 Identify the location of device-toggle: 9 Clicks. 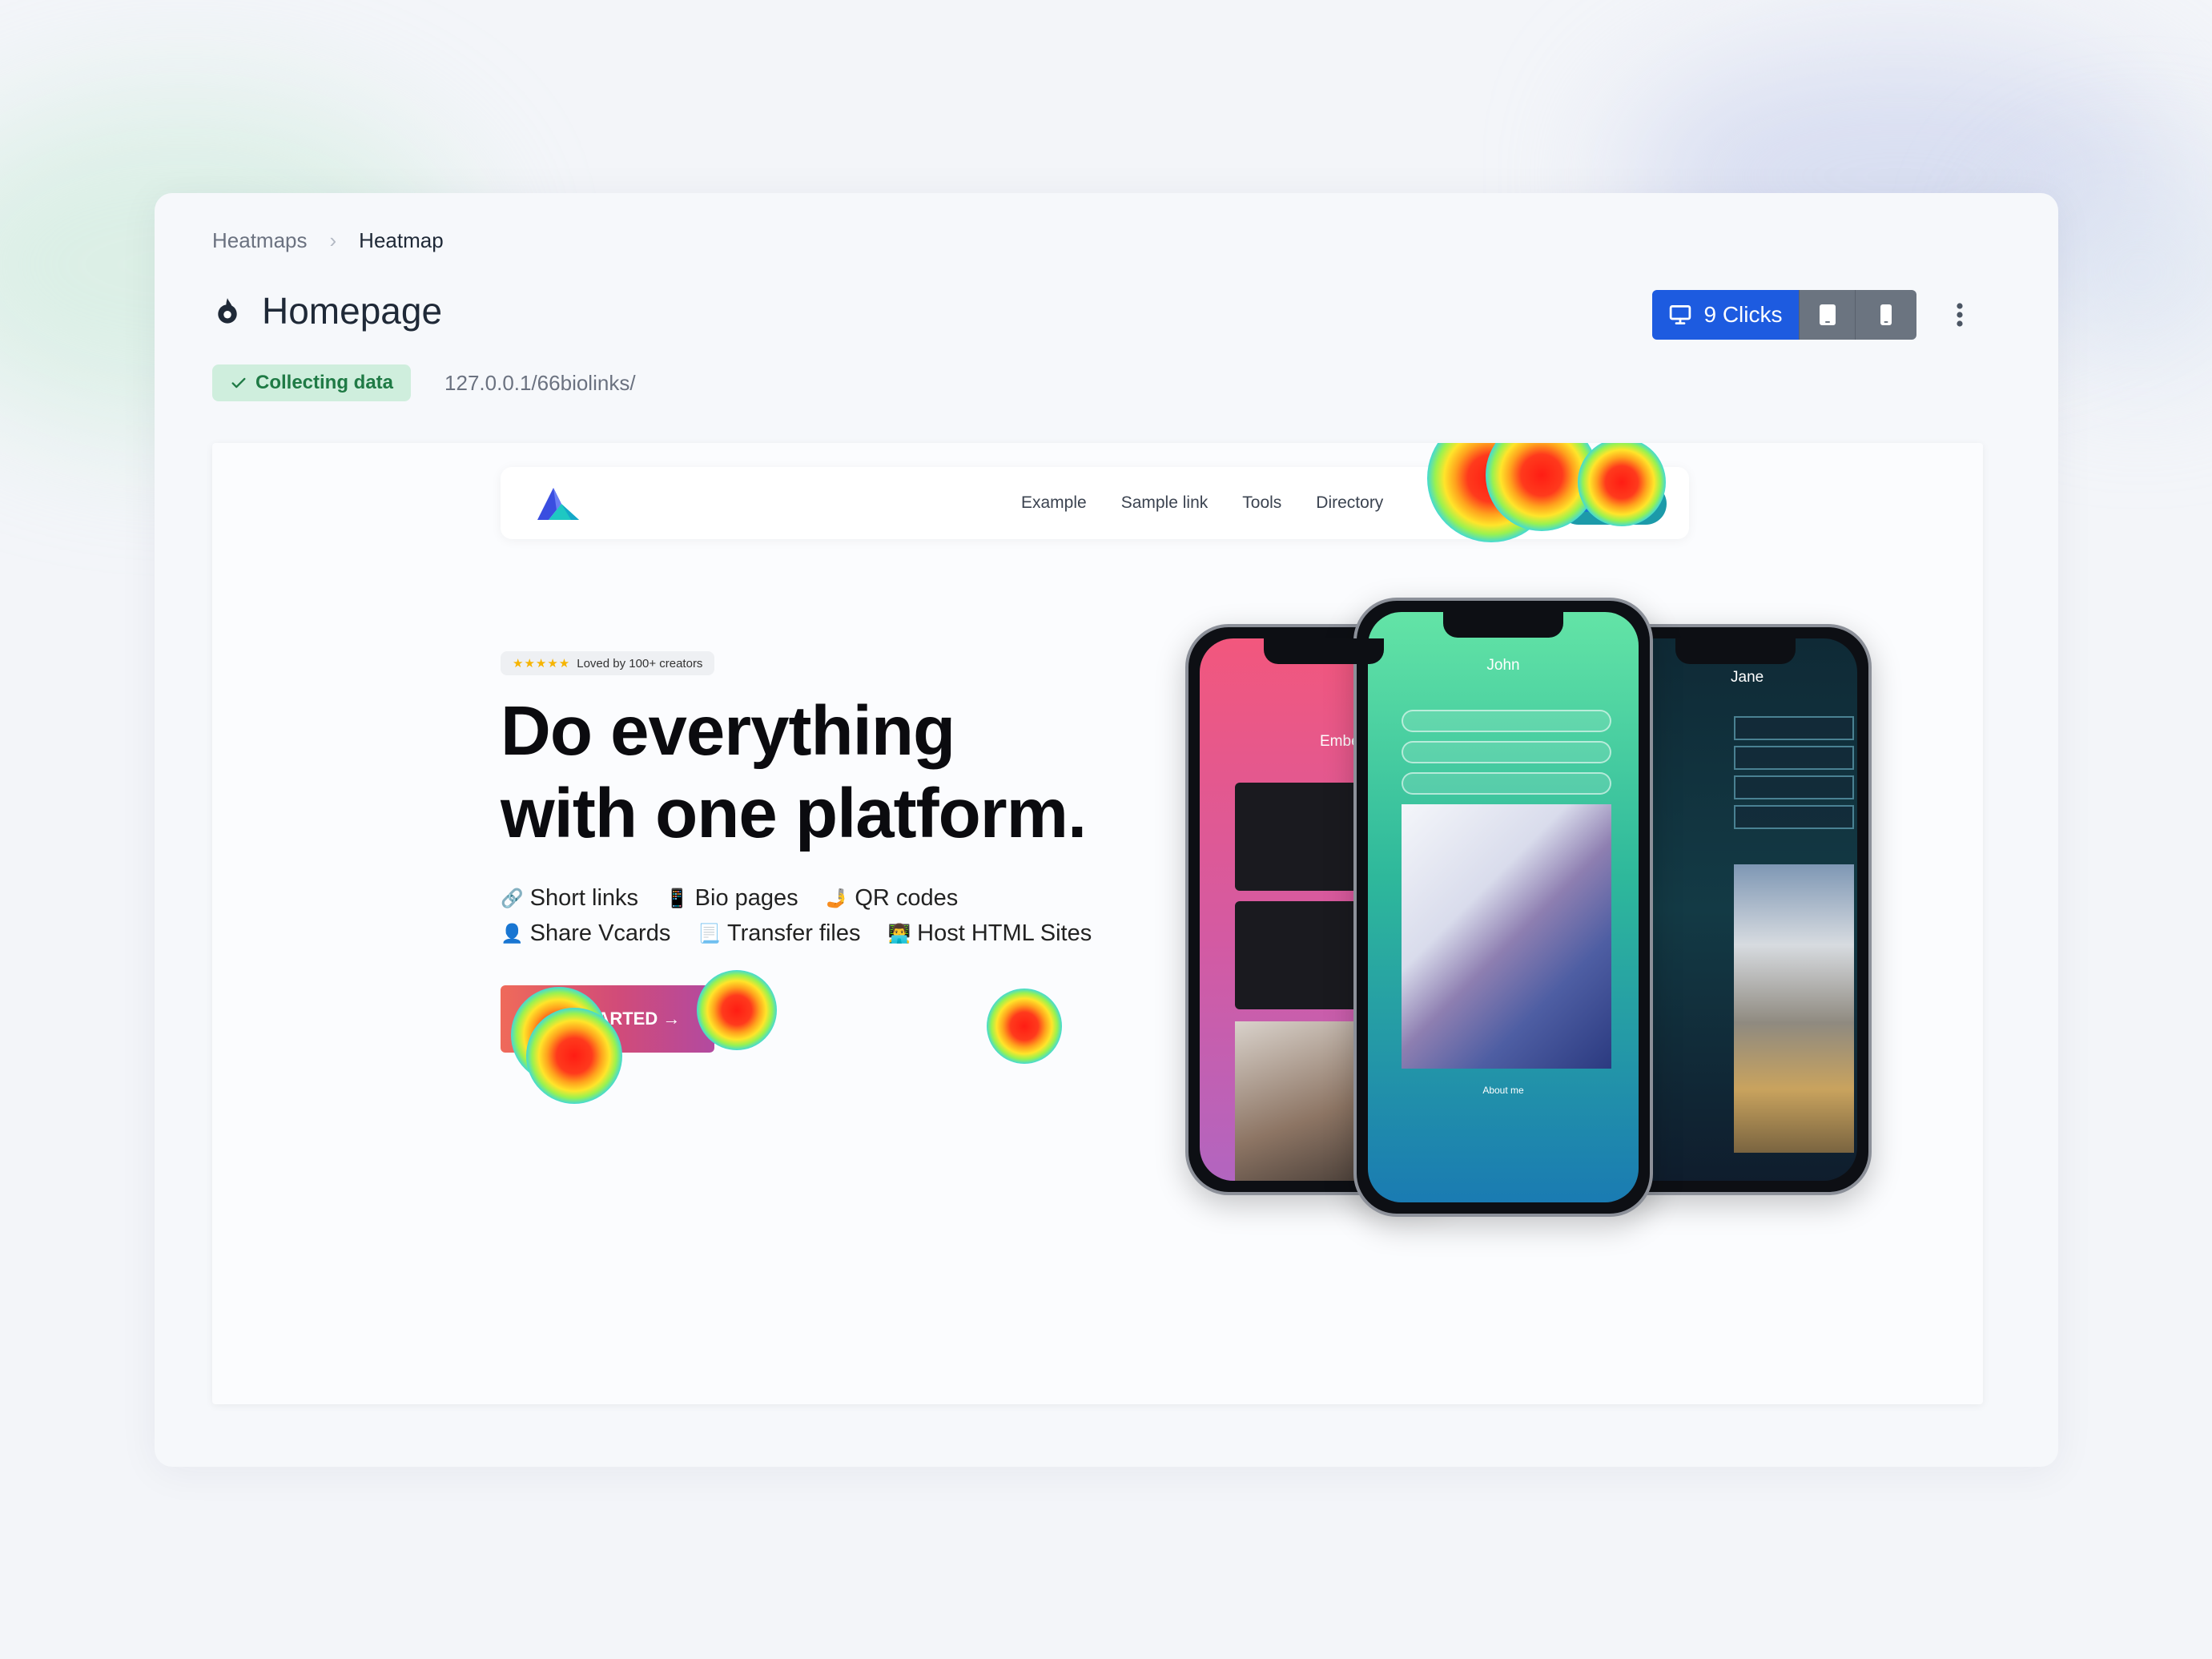
(1784, 315).